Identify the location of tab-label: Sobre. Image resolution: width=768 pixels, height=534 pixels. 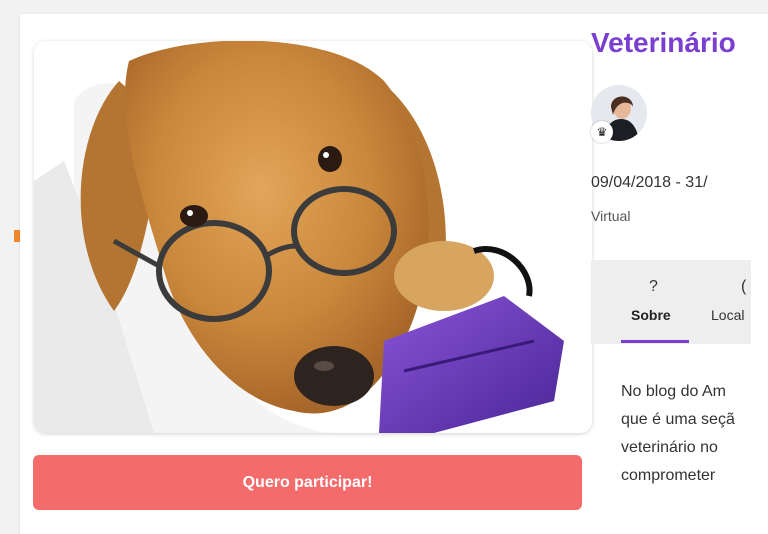
(651, 315).